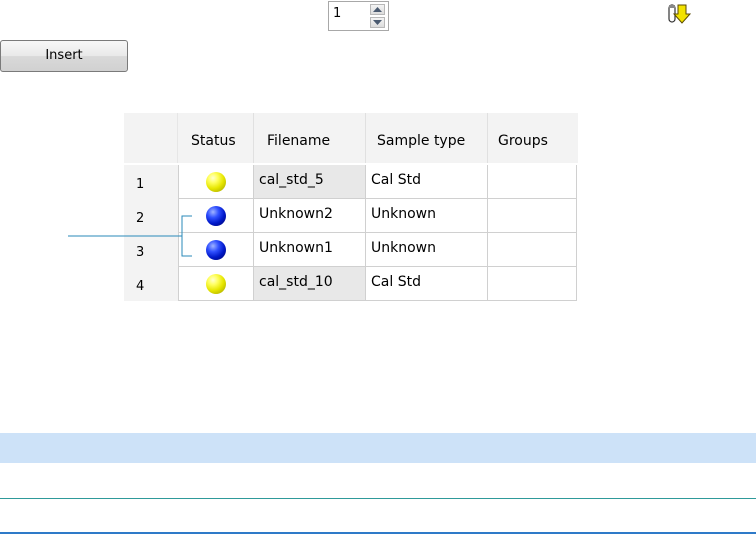 The image size is (756, 535). I want to click on highlight-band, so click(378, 448).